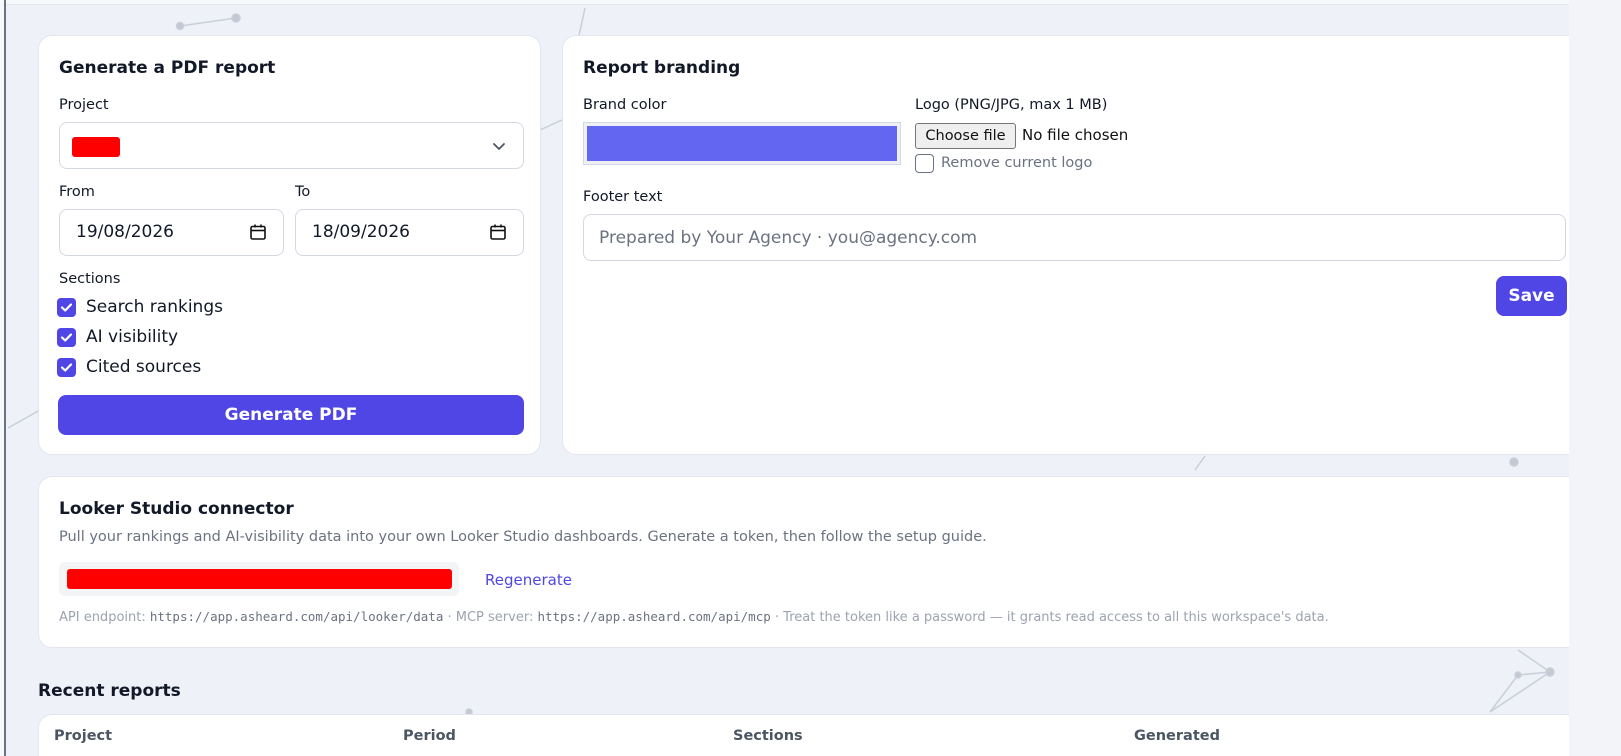 Image resolution: width=1621 pixels, height=756 pixels. Describe the element at coordinates (499, 146) in the screenshot. I see `chevron-down-icon` at that location.